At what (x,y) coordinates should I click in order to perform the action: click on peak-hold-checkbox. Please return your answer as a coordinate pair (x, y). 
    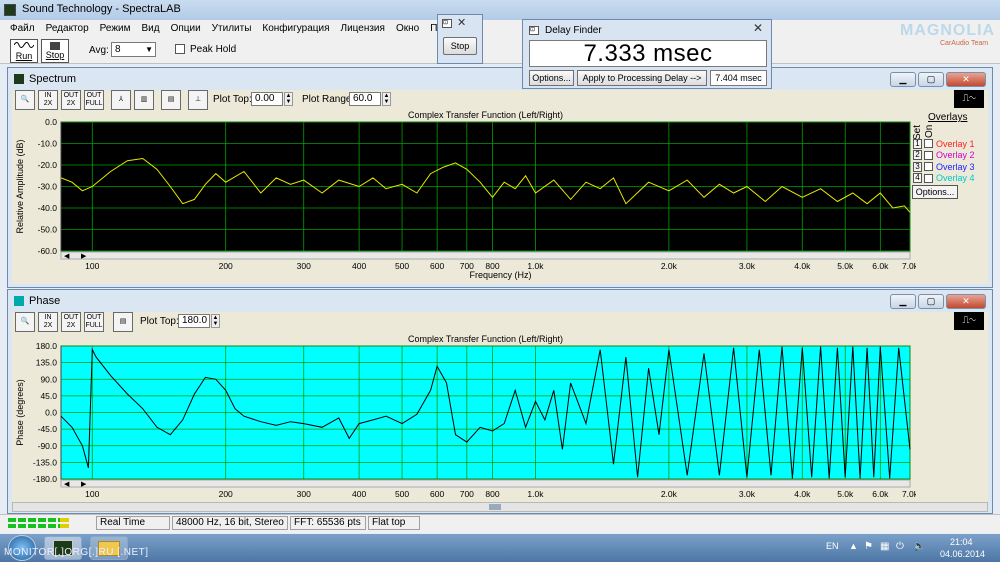
    Looking at the image, I should click on (180, 49).